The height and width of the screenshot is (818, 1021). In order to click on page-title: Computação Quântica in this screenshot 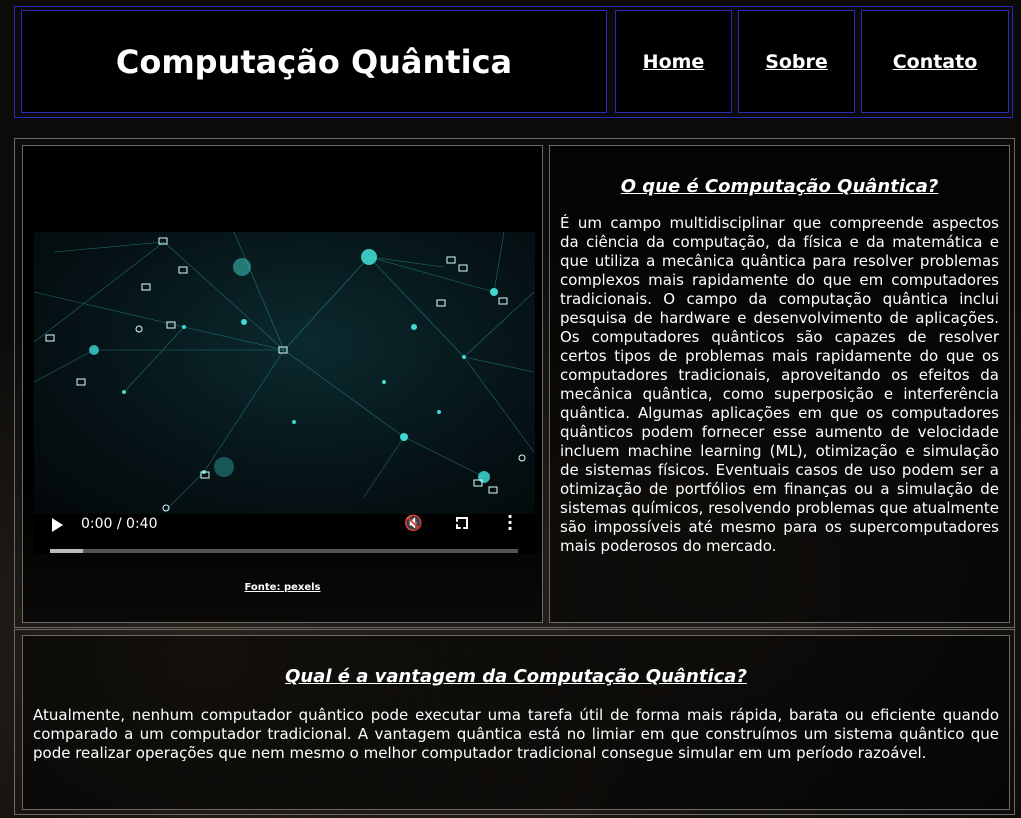, I will do `click(314, 61)`.